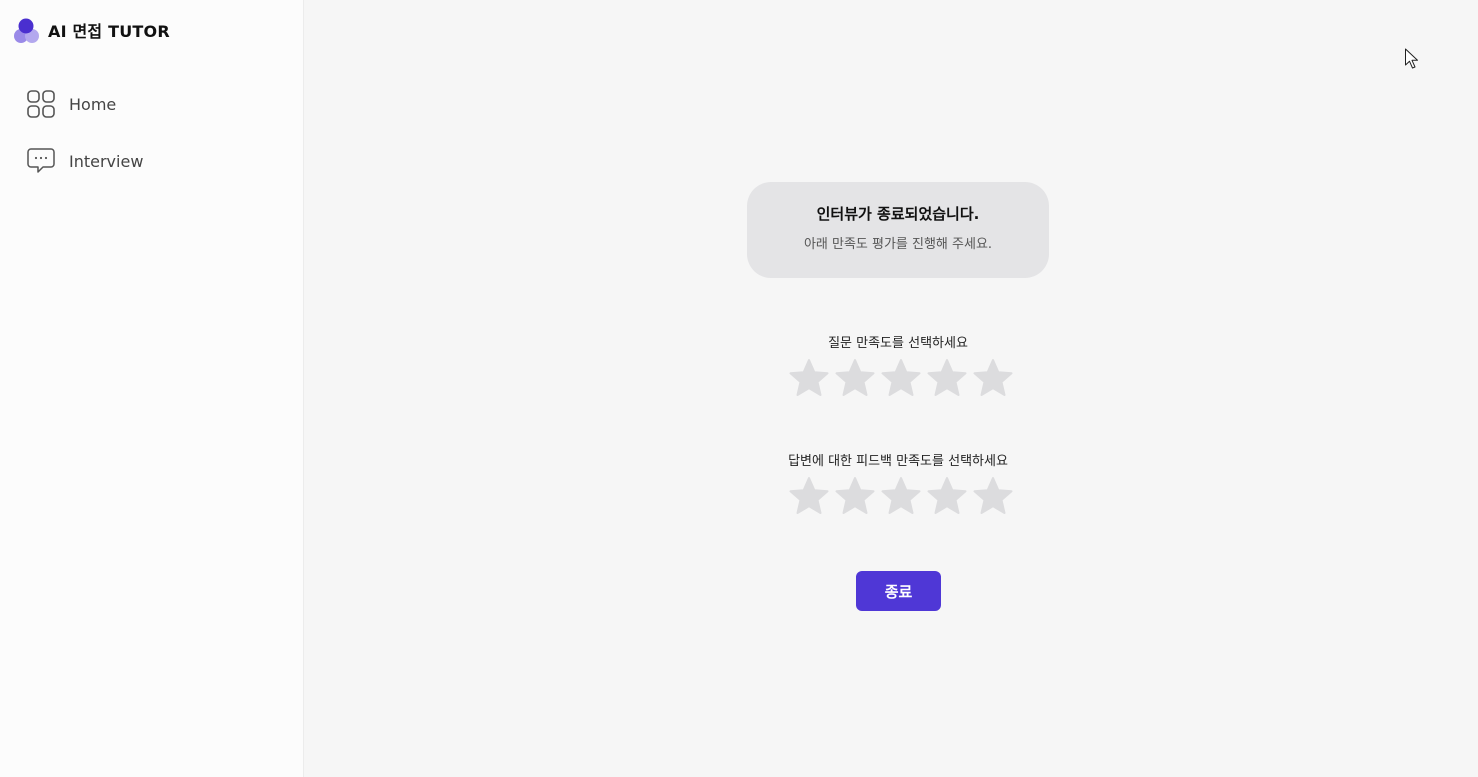  What do you see at coordinates (898, 461) in the screenshot?
I see `feedback-rating-label: 답변에 대한 피드백 만족도를 선택하세요` at bounding box center [898, 461].